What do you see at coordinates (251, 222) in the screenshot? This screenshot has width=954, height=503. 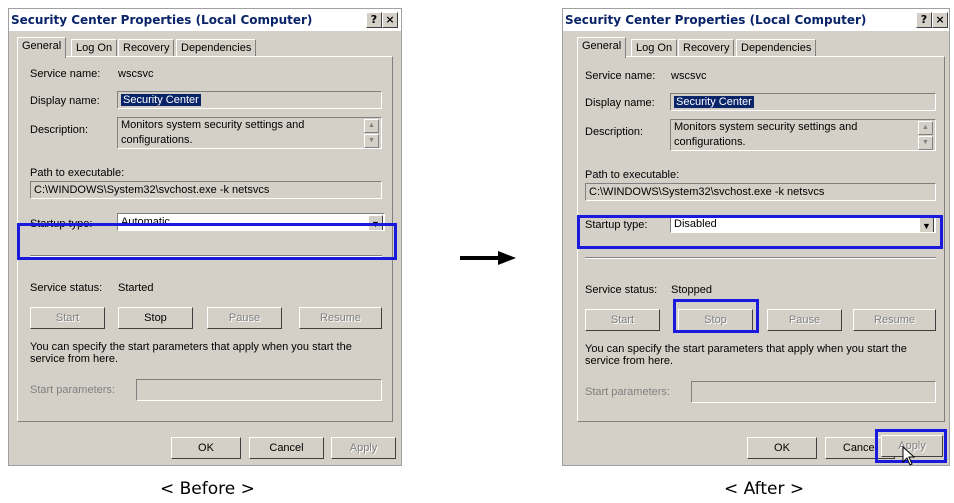 I see `startup-type-select: Automatic ▼` at bounding box center [251, 222].